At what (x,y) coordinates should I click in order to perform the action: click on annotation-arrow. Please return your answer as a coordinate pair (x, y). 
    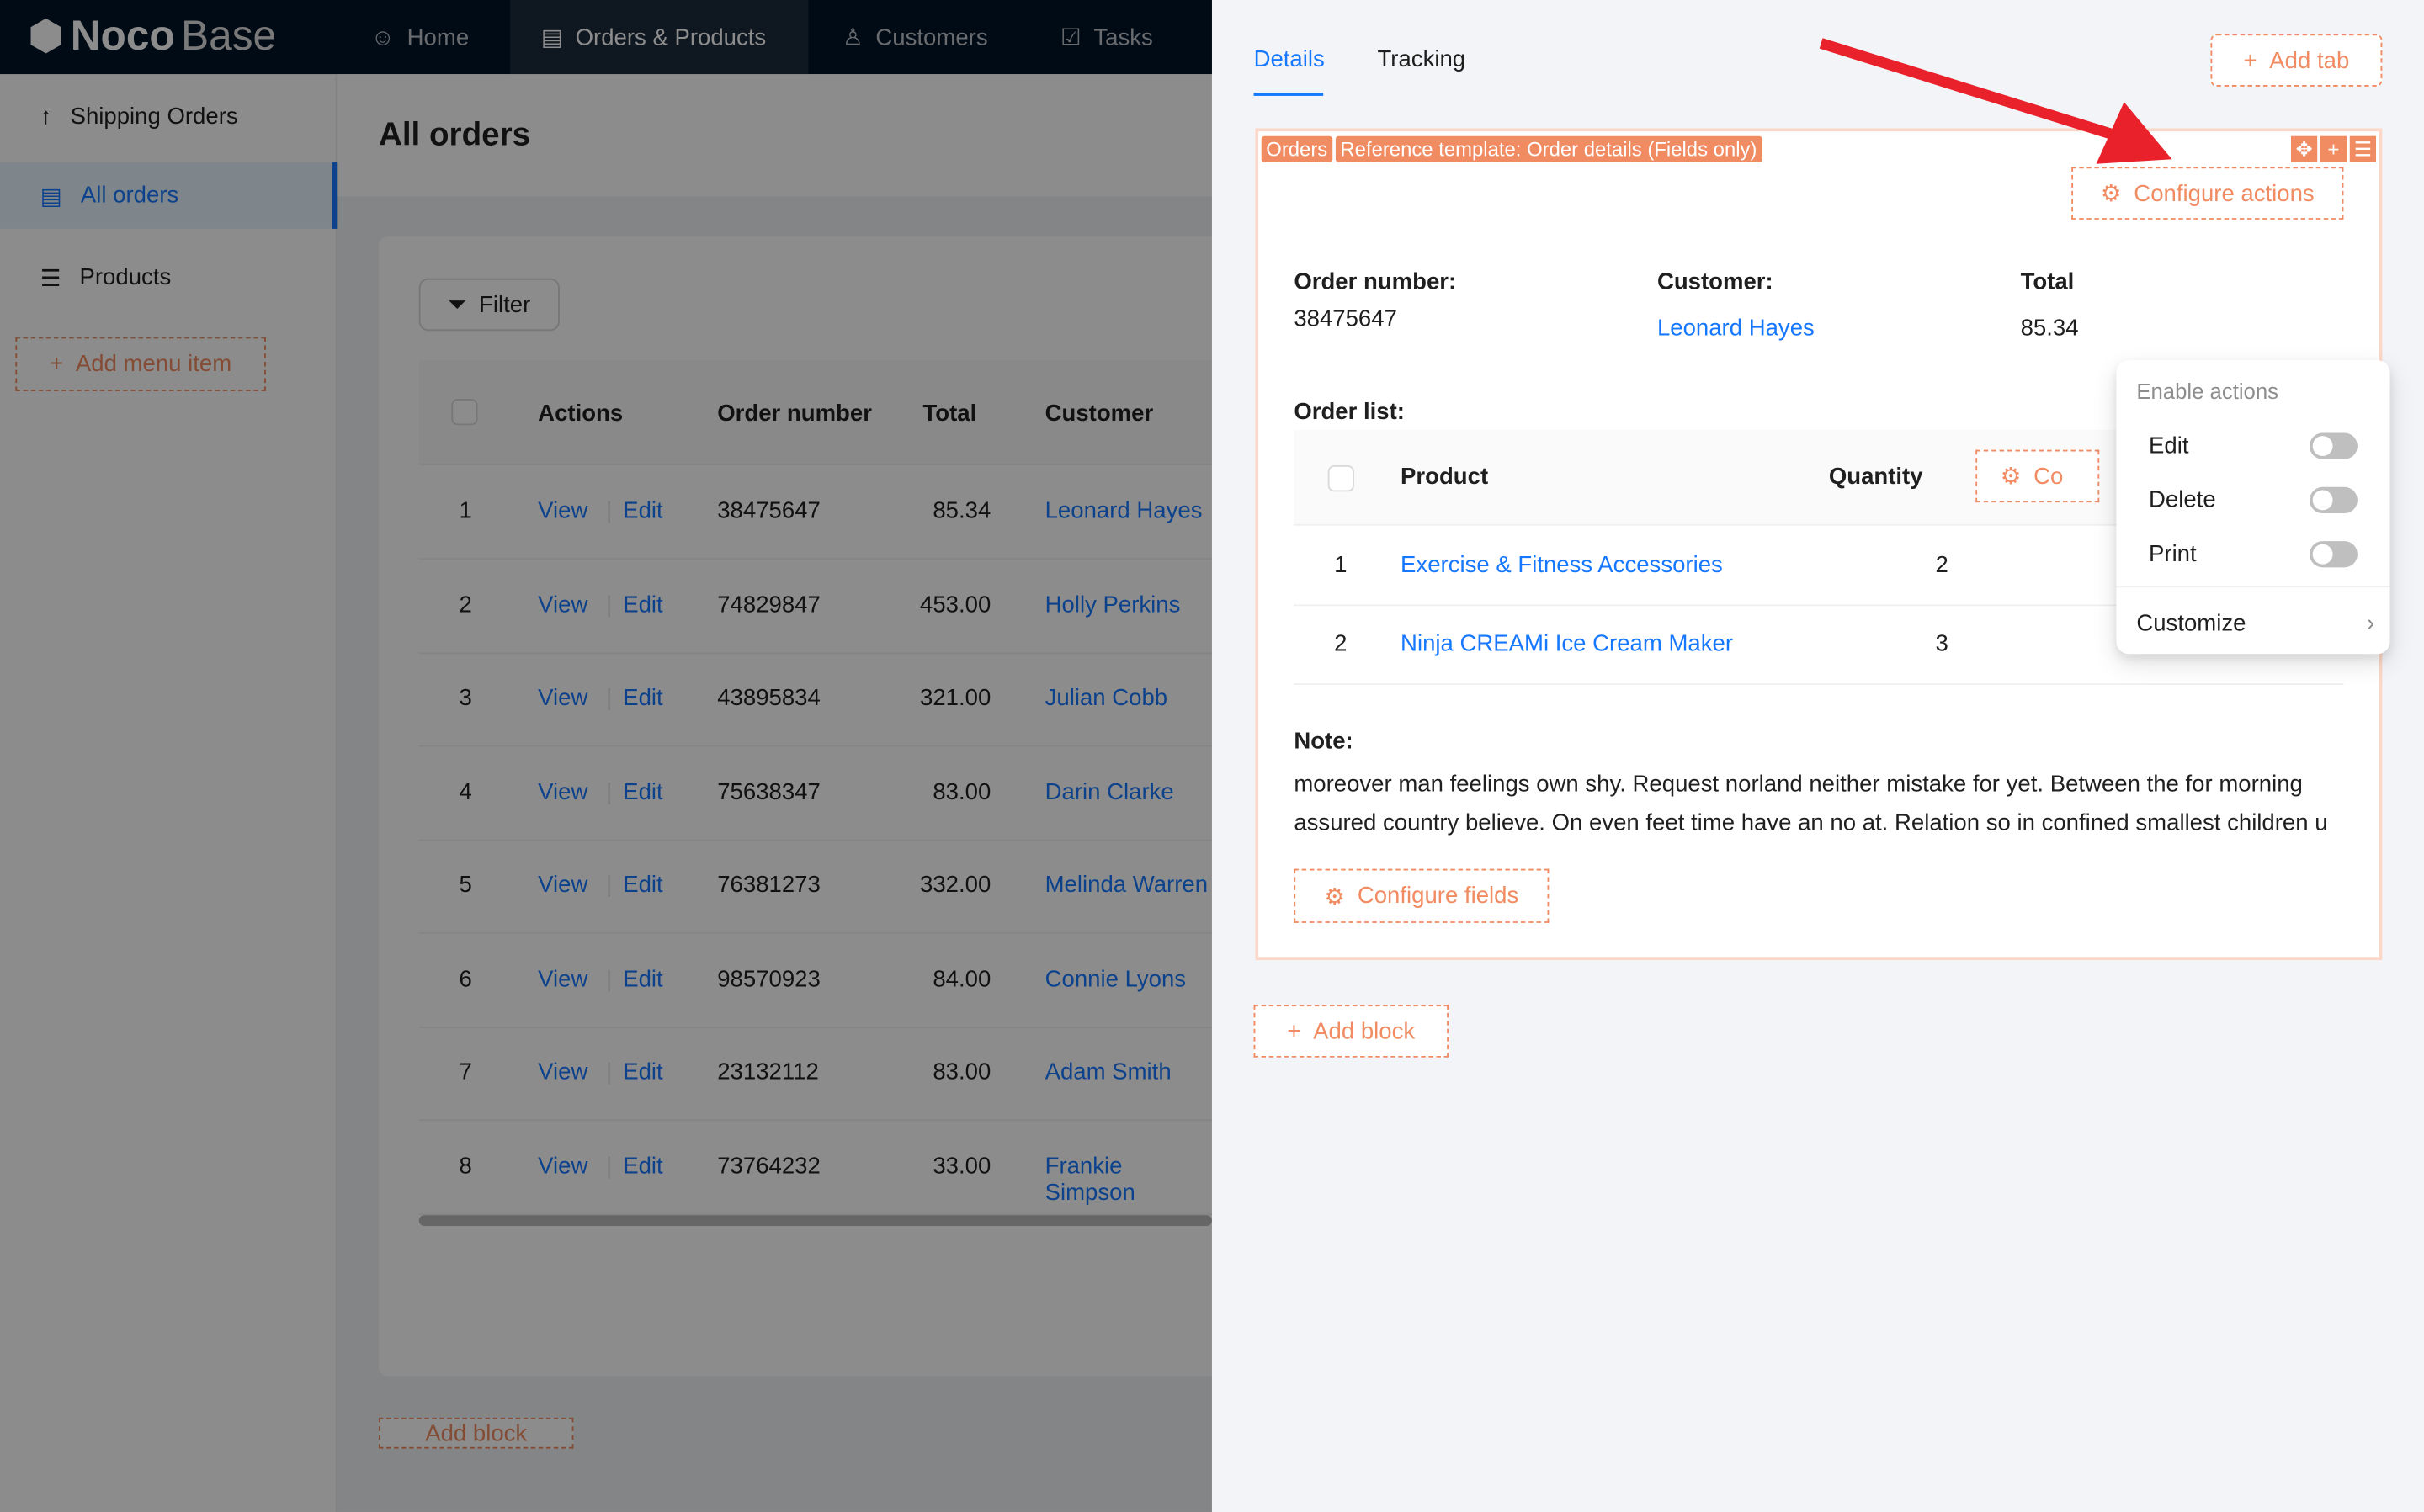
    Looking at the image, I should click on (1995, 101).